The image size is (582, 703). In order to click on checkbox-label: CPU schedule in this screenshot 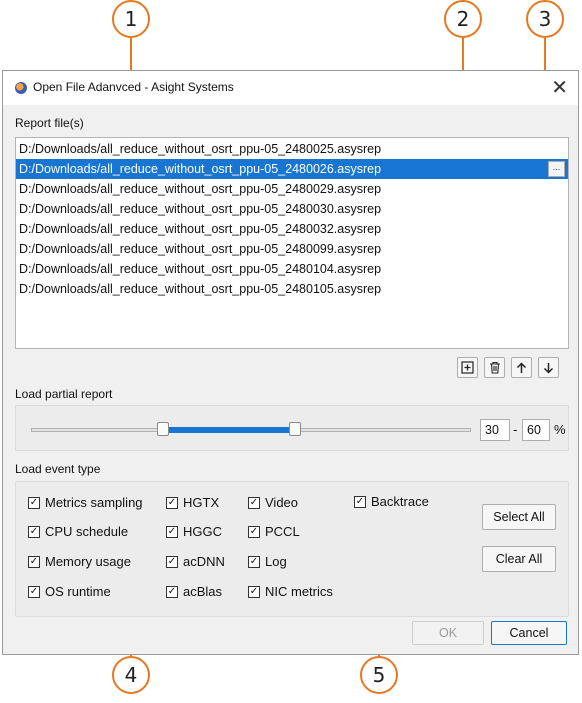, I will do `click(87, 531)`.